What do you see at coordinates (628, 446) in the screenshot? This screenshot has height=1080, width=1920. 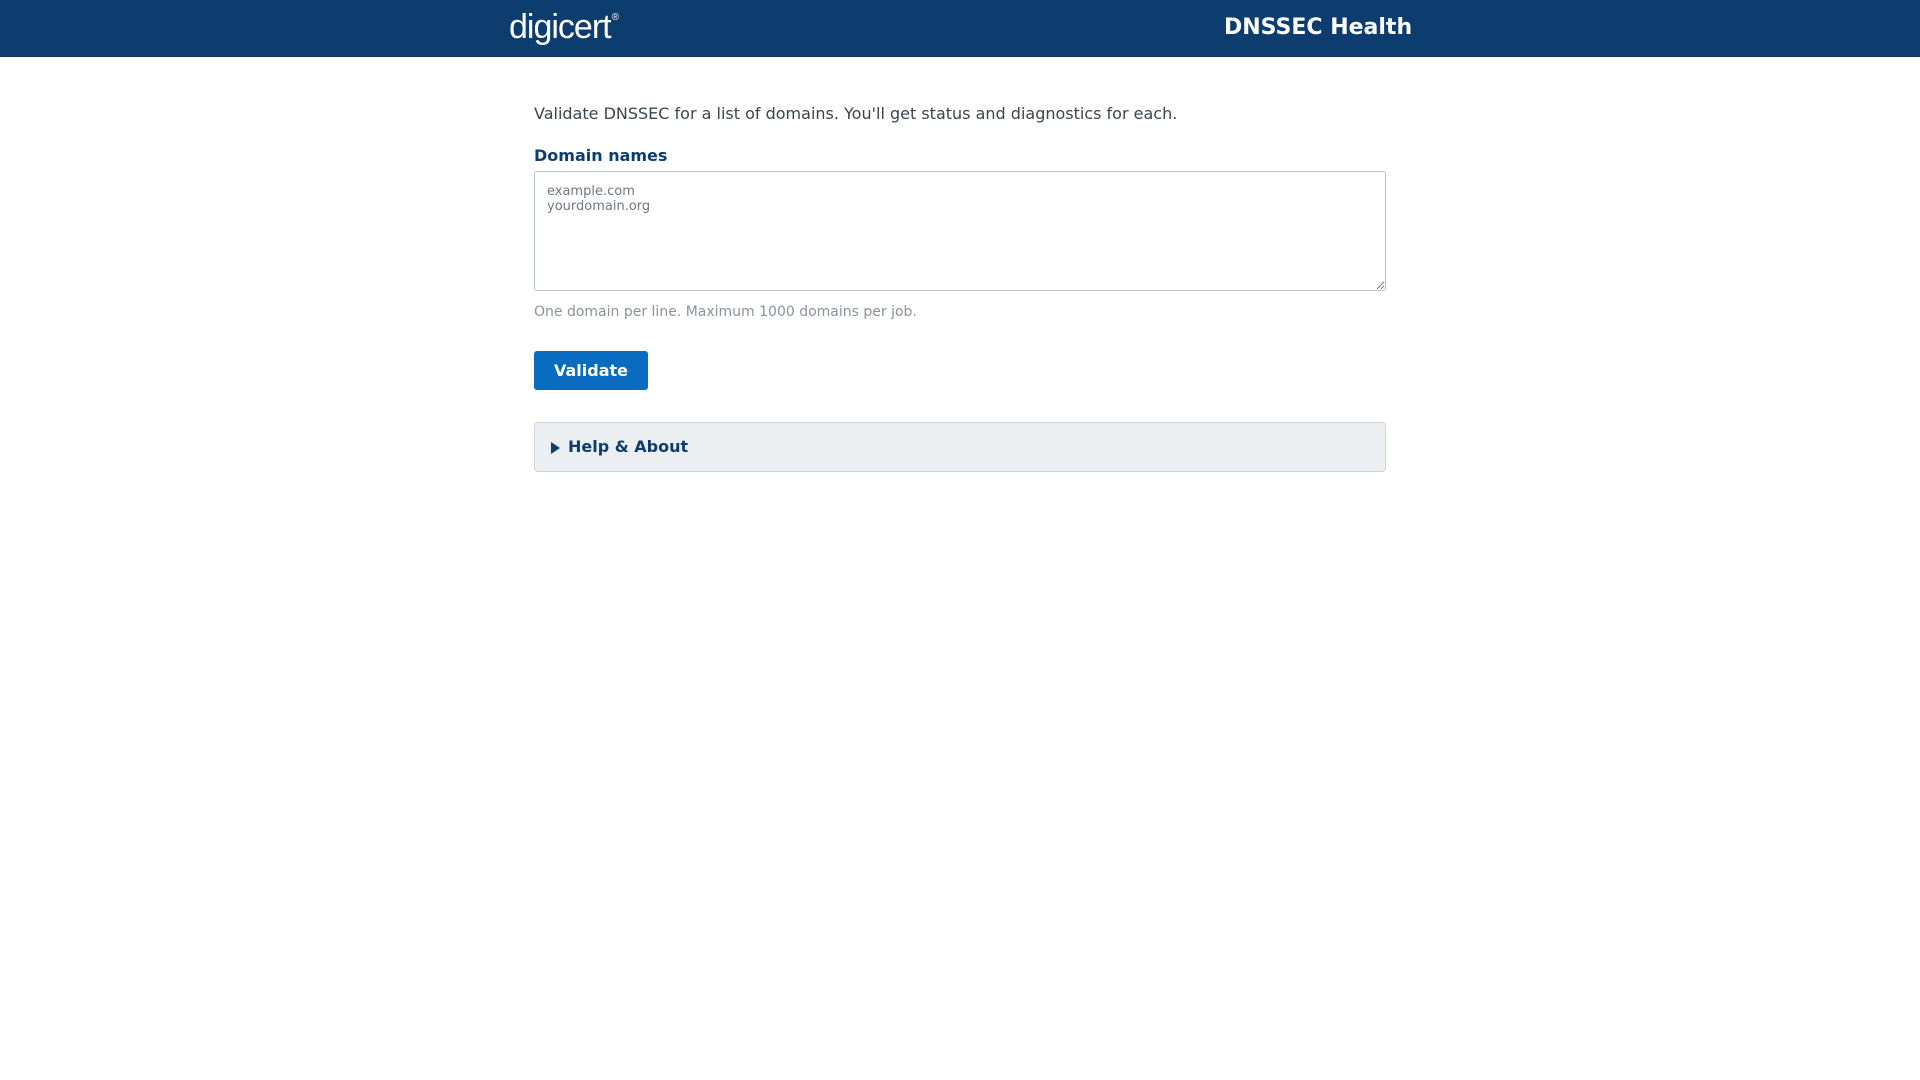 I see `help-about-label: Help & About` at bounding box center [628, 446].